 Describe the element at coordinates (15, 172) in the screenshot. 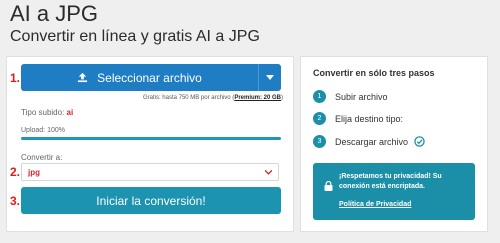

I see `step-marker-2: 2.` at that location.